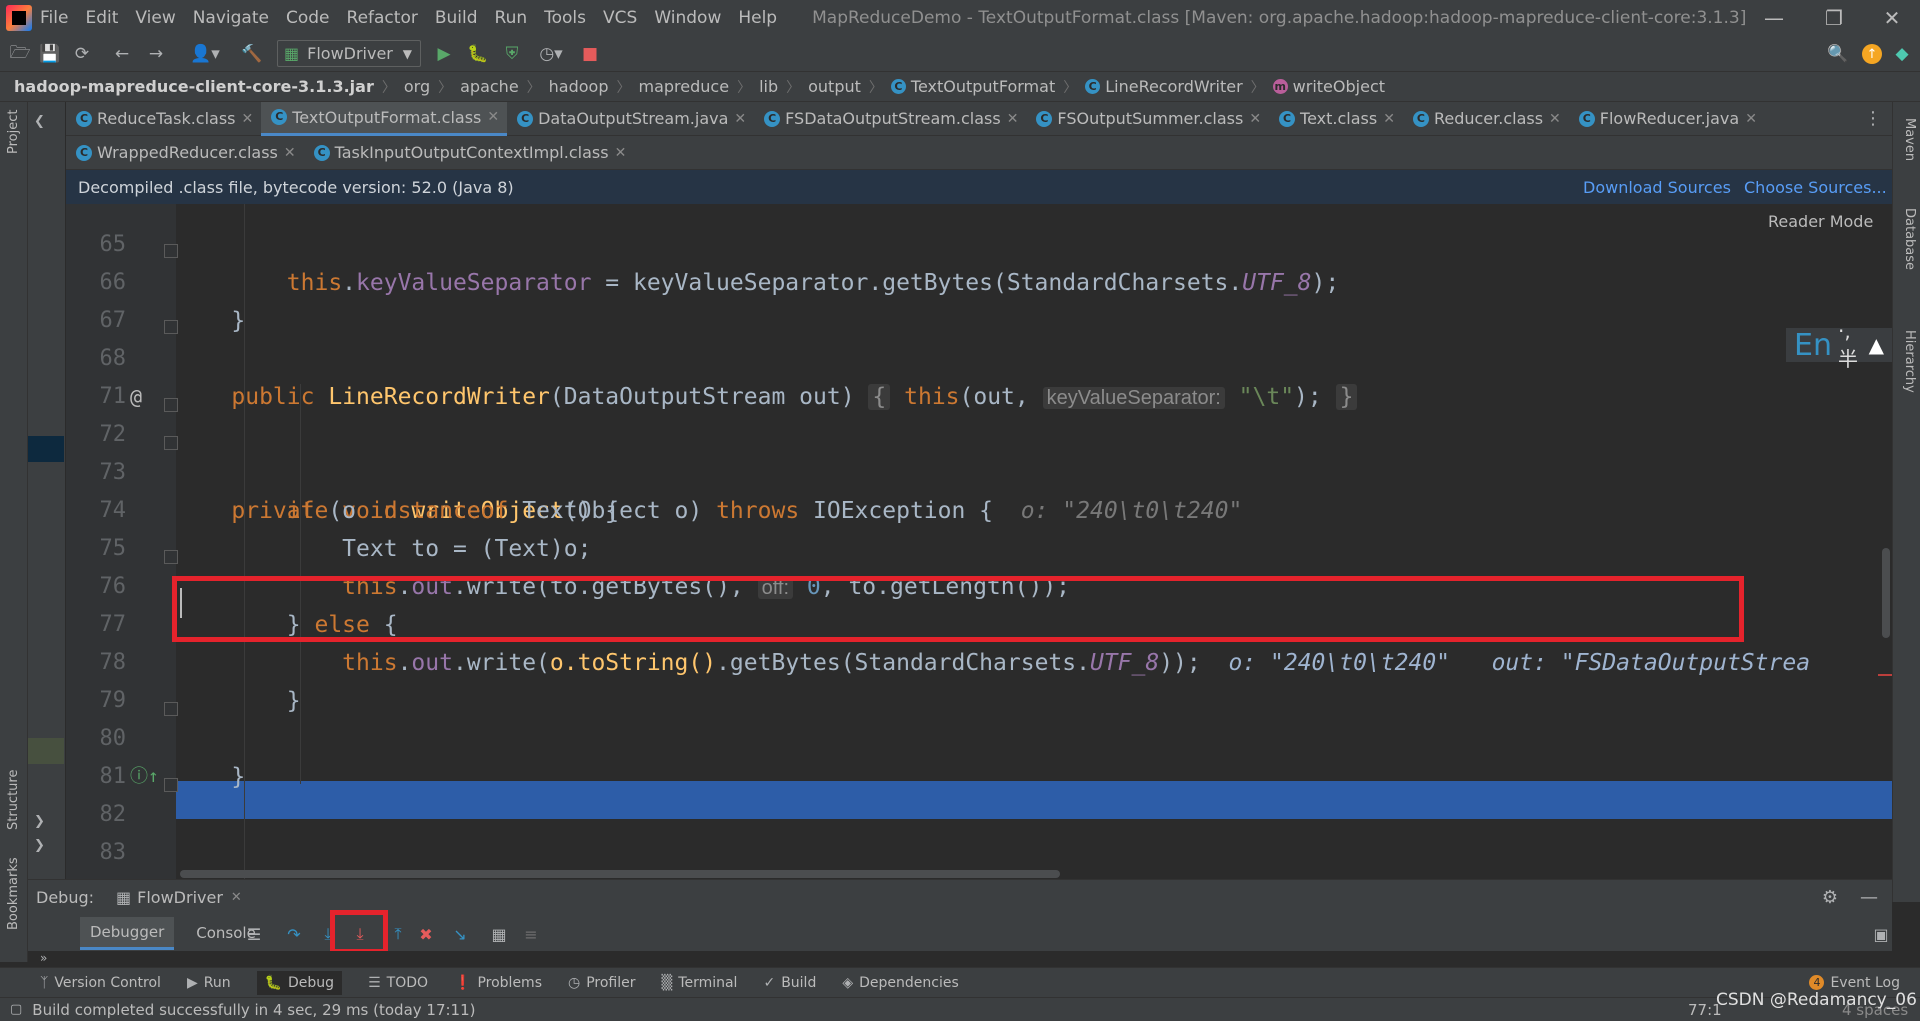 The width and height of the screenshot is (1920, 1021). What do you see at coordinates (349, 53) in the screenshot?
I see `run-config-selector: ▦ FlowDriver ▼` at bounding box center [349, 53].